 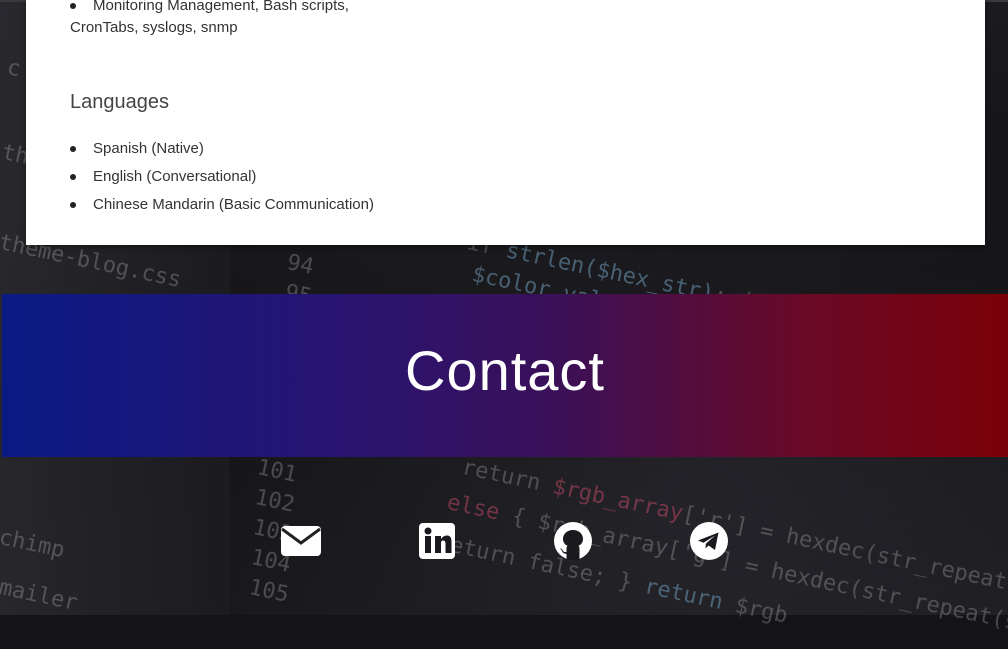 I want to click on contact-heading: Contact, so click(x=505, y=370).